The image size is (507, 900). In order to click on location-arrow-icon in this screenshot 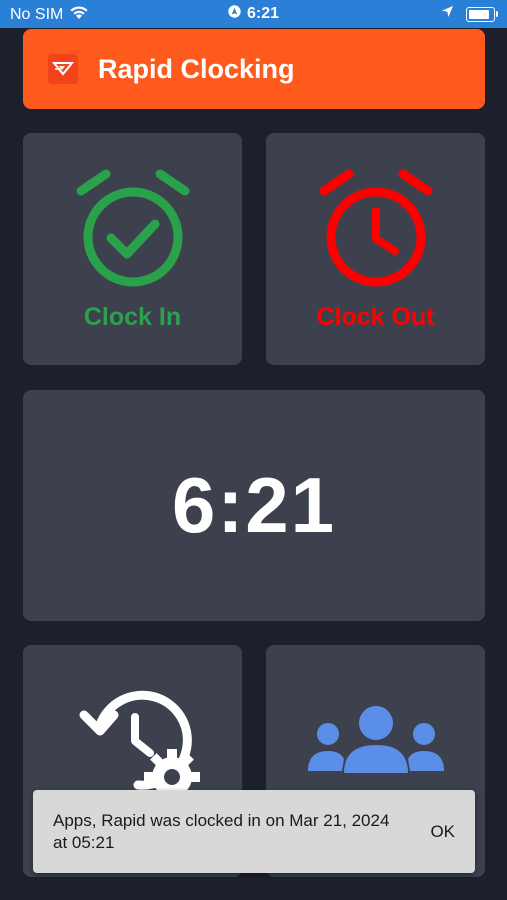, I will do `click(447, 14)`.